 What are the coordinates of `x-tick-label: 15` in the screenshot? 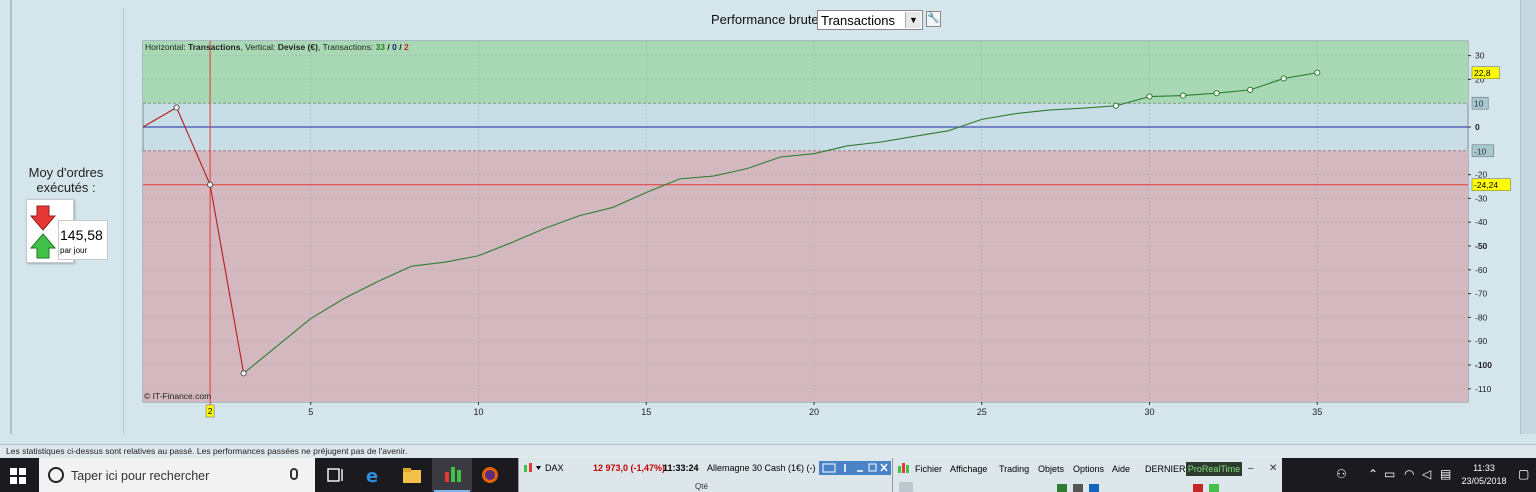 It's located at (646, 412).